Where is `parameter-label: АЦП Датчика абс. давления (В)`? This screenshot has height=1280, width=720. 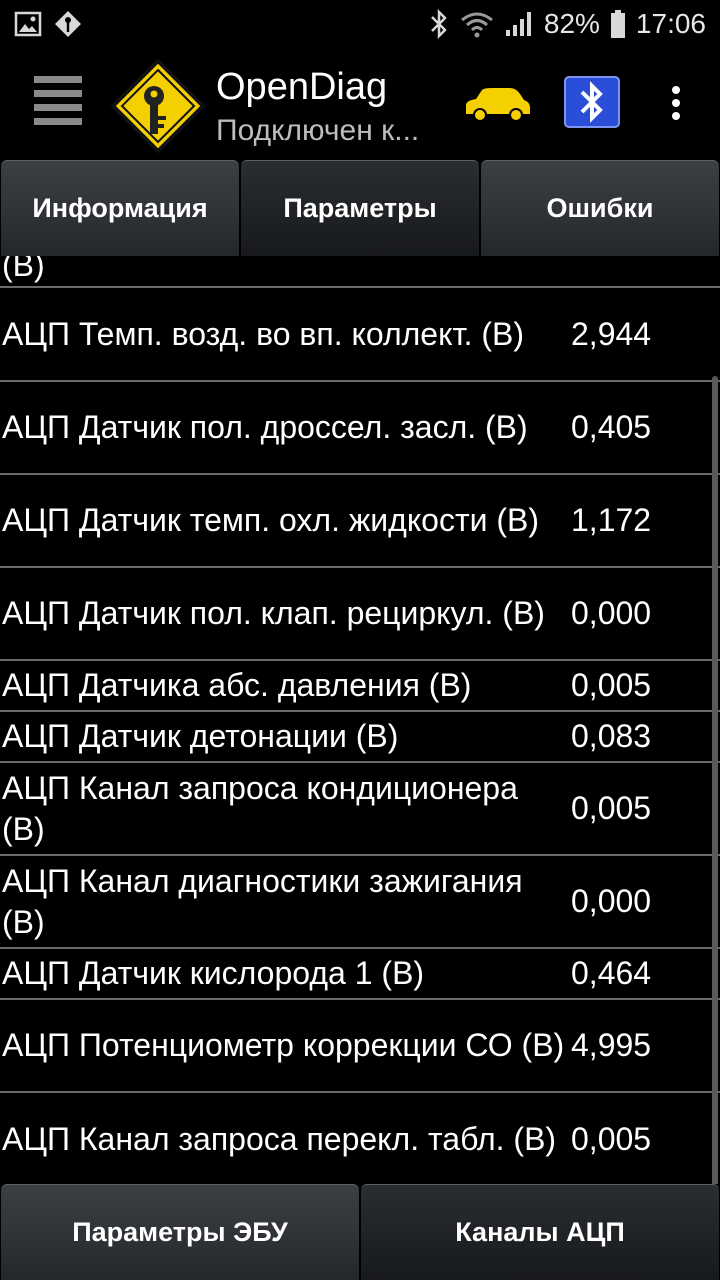
parameter-label: АЦП Датчика абс. давления (В) is located at coordinates (237, 685).